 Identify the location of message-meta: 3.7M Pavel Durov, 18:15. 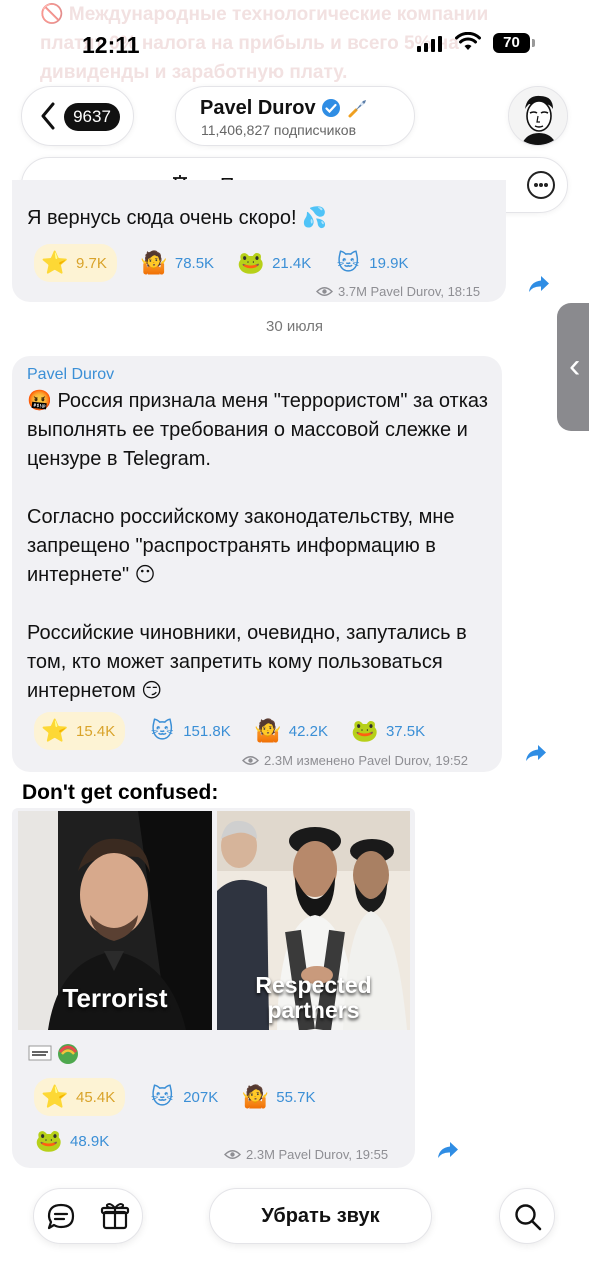
(398, 291).